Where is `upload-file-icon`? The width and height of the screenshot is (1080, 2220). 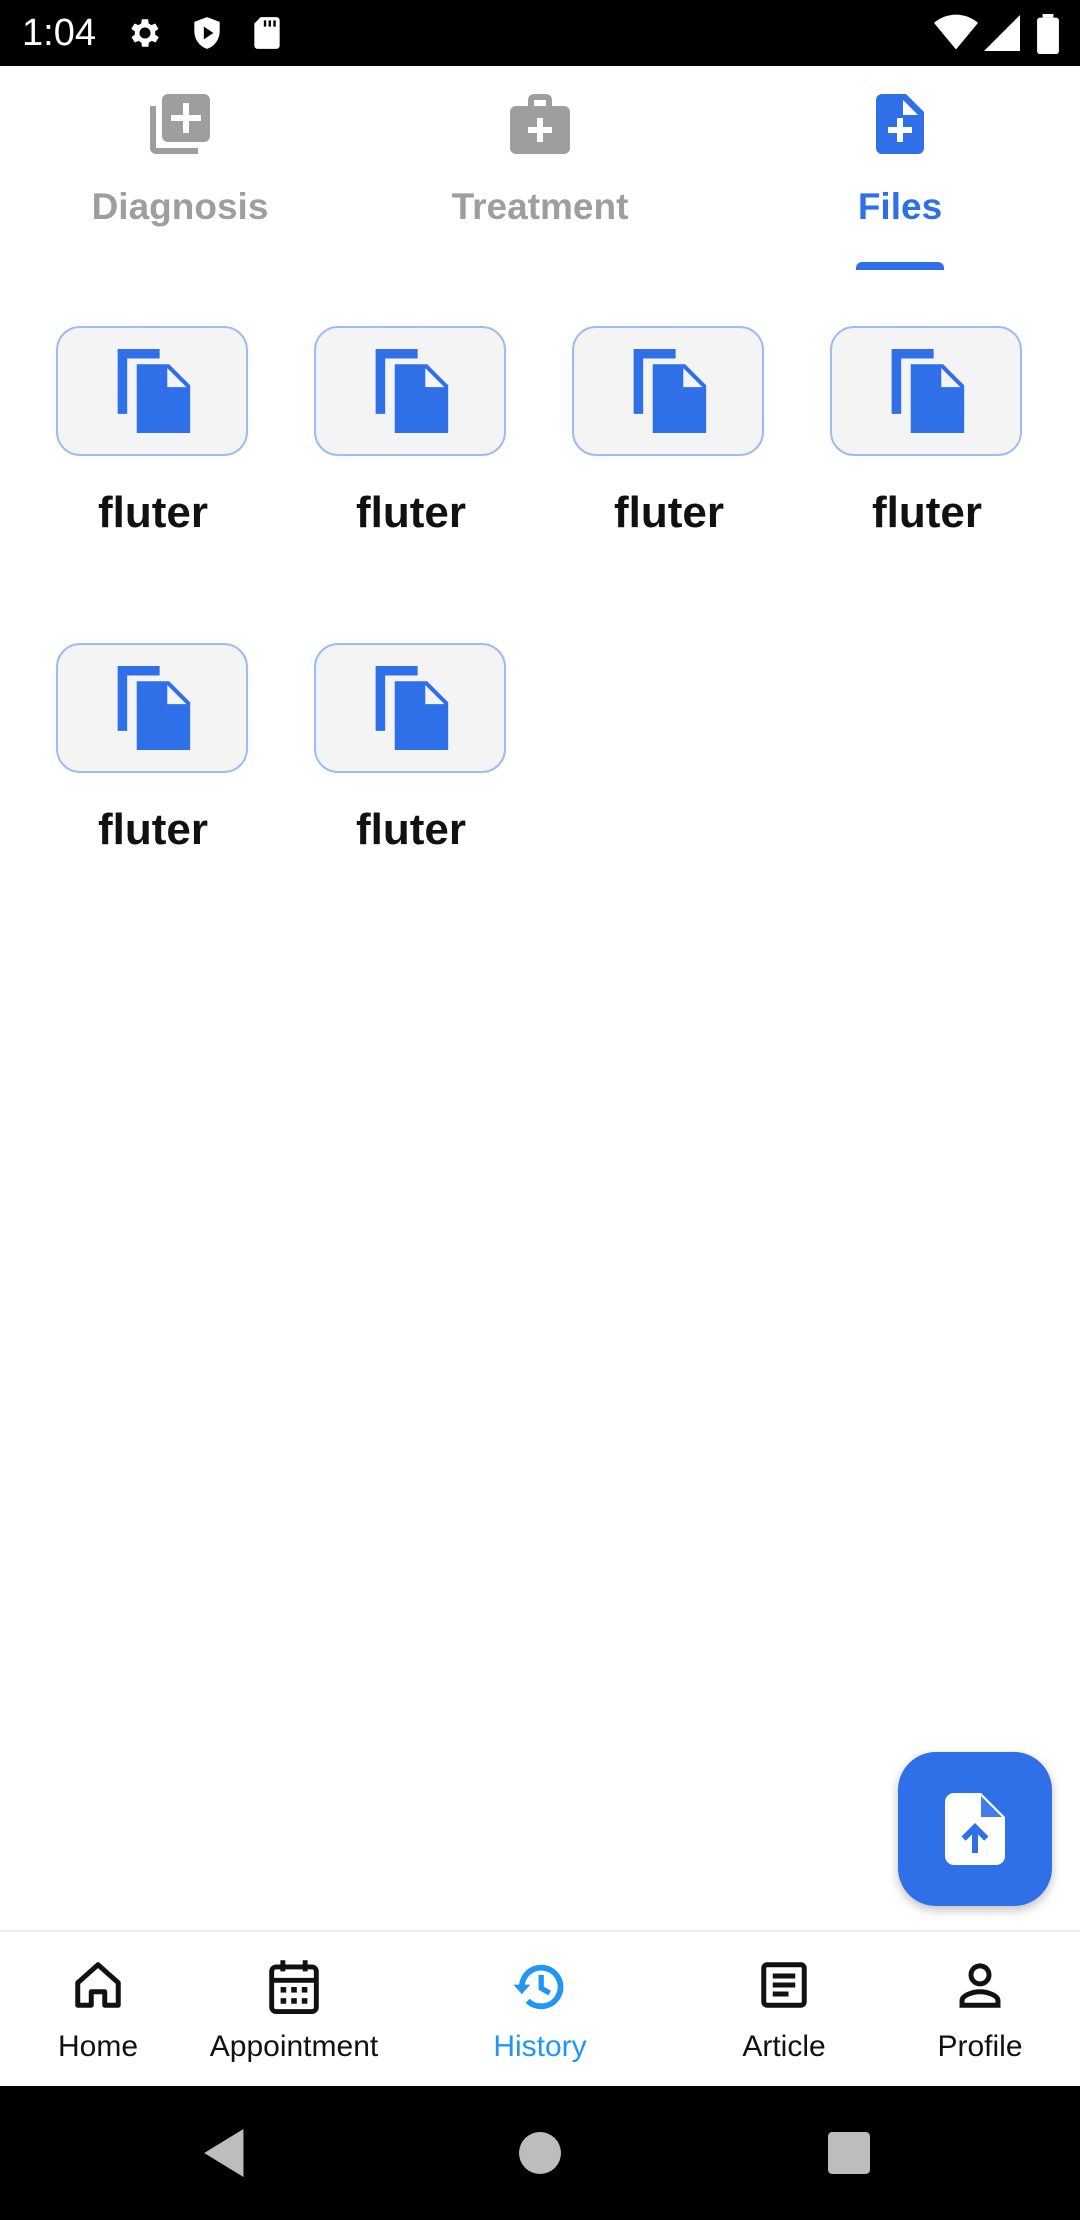 upload-file-icon is located at coordinates (975, 1829).